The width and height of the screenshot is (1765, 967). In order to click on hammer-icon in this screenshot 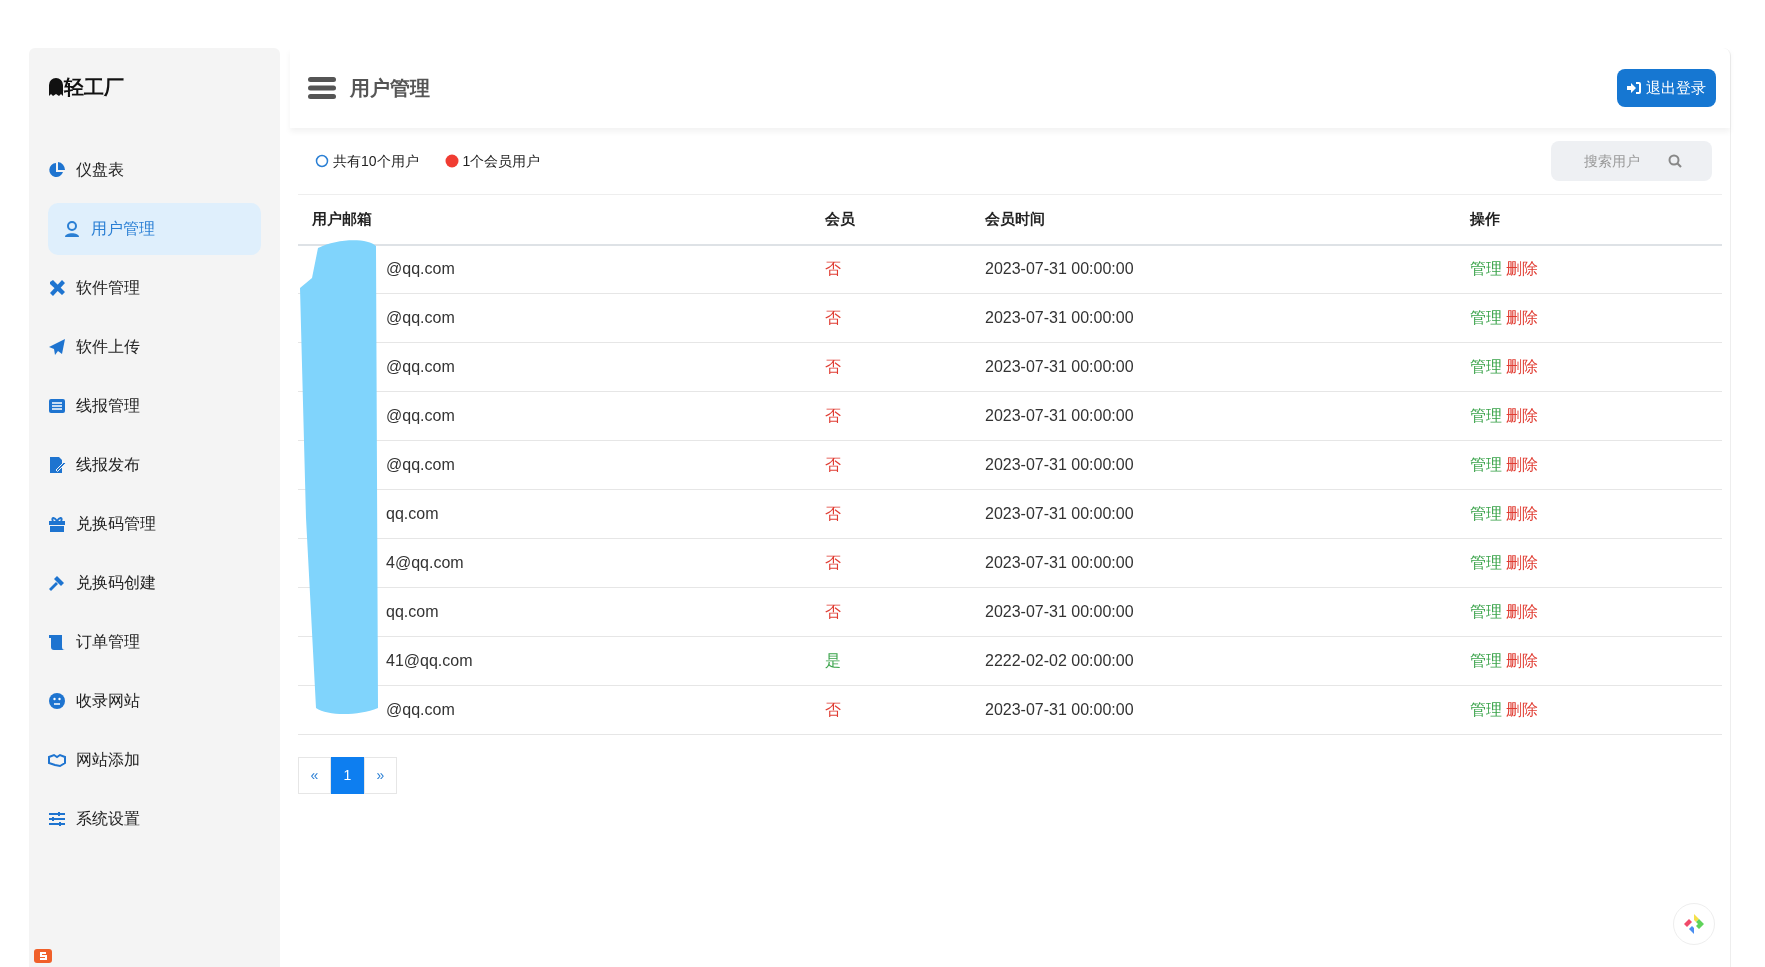, I will do `click(57, 583)`.